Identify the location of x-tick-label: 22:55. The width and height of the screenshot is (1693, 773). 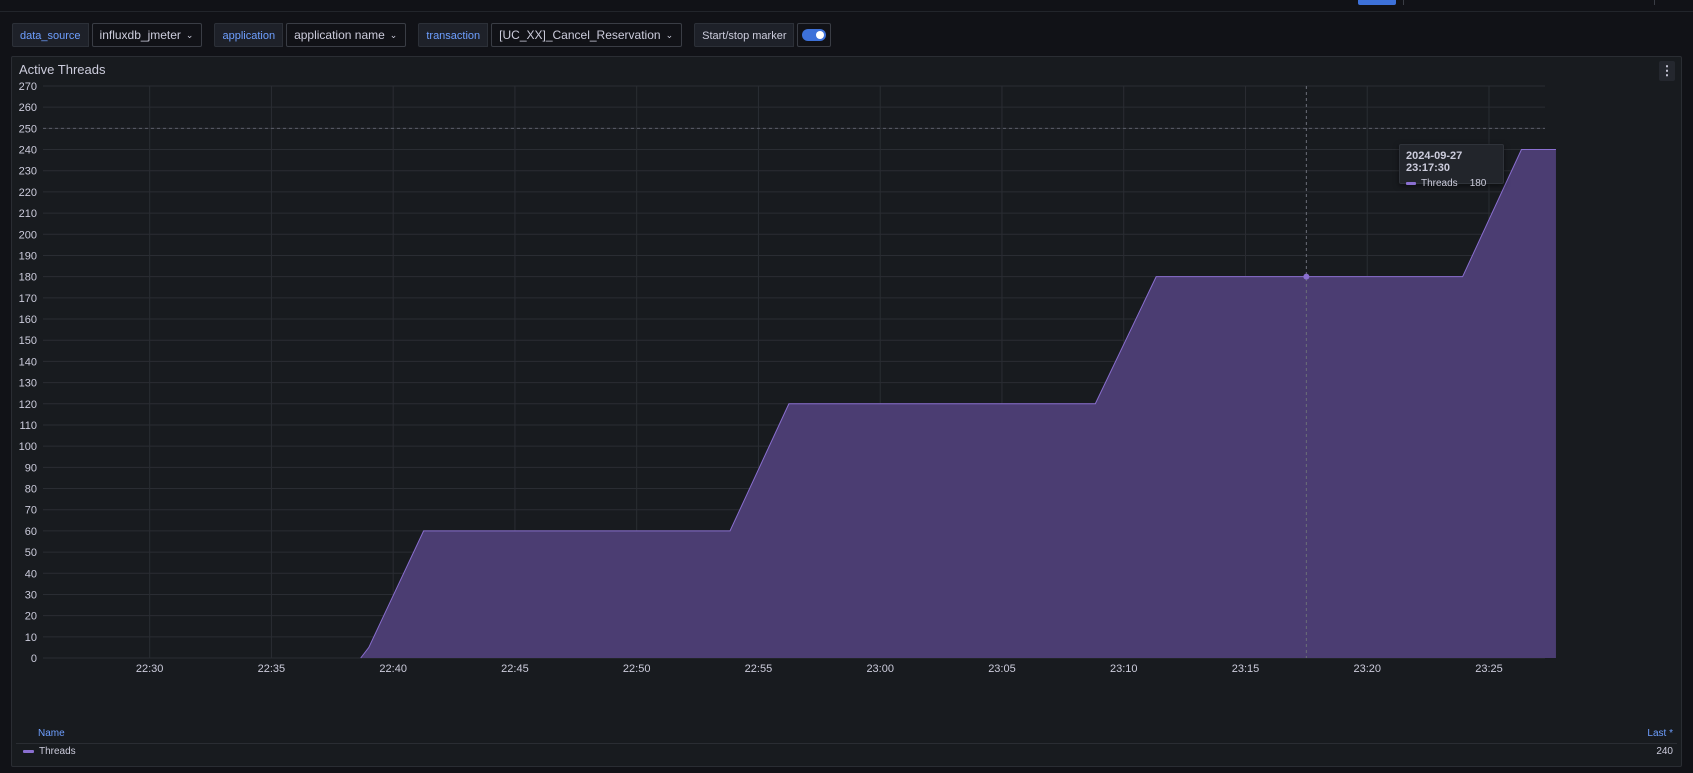
(759, 669).